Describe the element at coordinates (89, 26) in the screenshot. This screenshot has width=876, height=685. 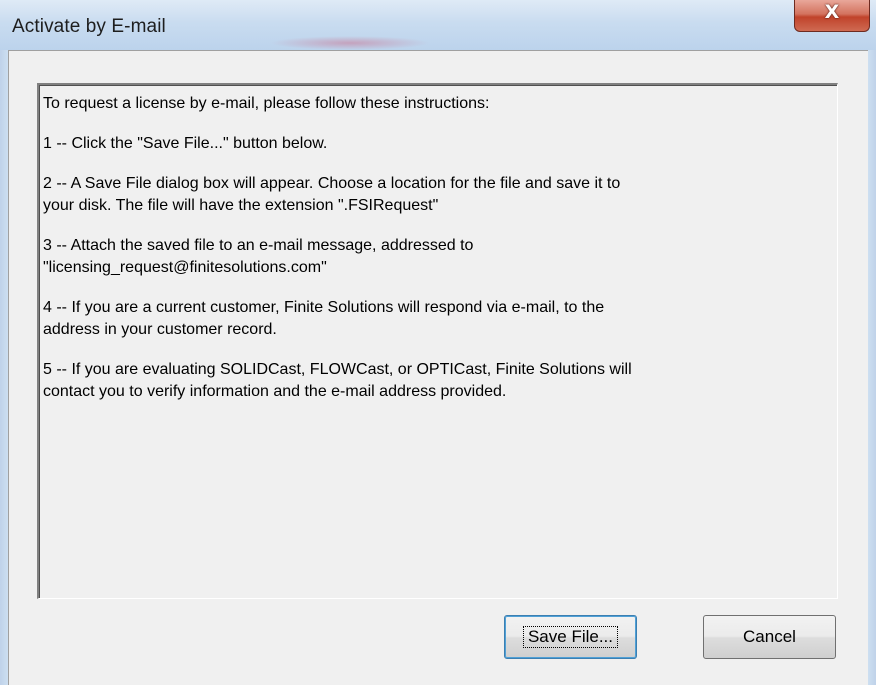
I see `window-title: Activate by E-mail` at that location.